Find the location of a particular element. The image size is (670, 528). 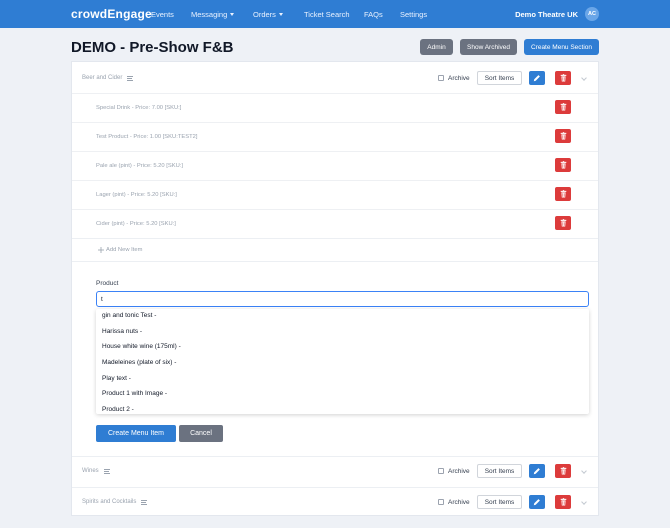

nav-messaging: Messaging is located at coordinates (213, 14).